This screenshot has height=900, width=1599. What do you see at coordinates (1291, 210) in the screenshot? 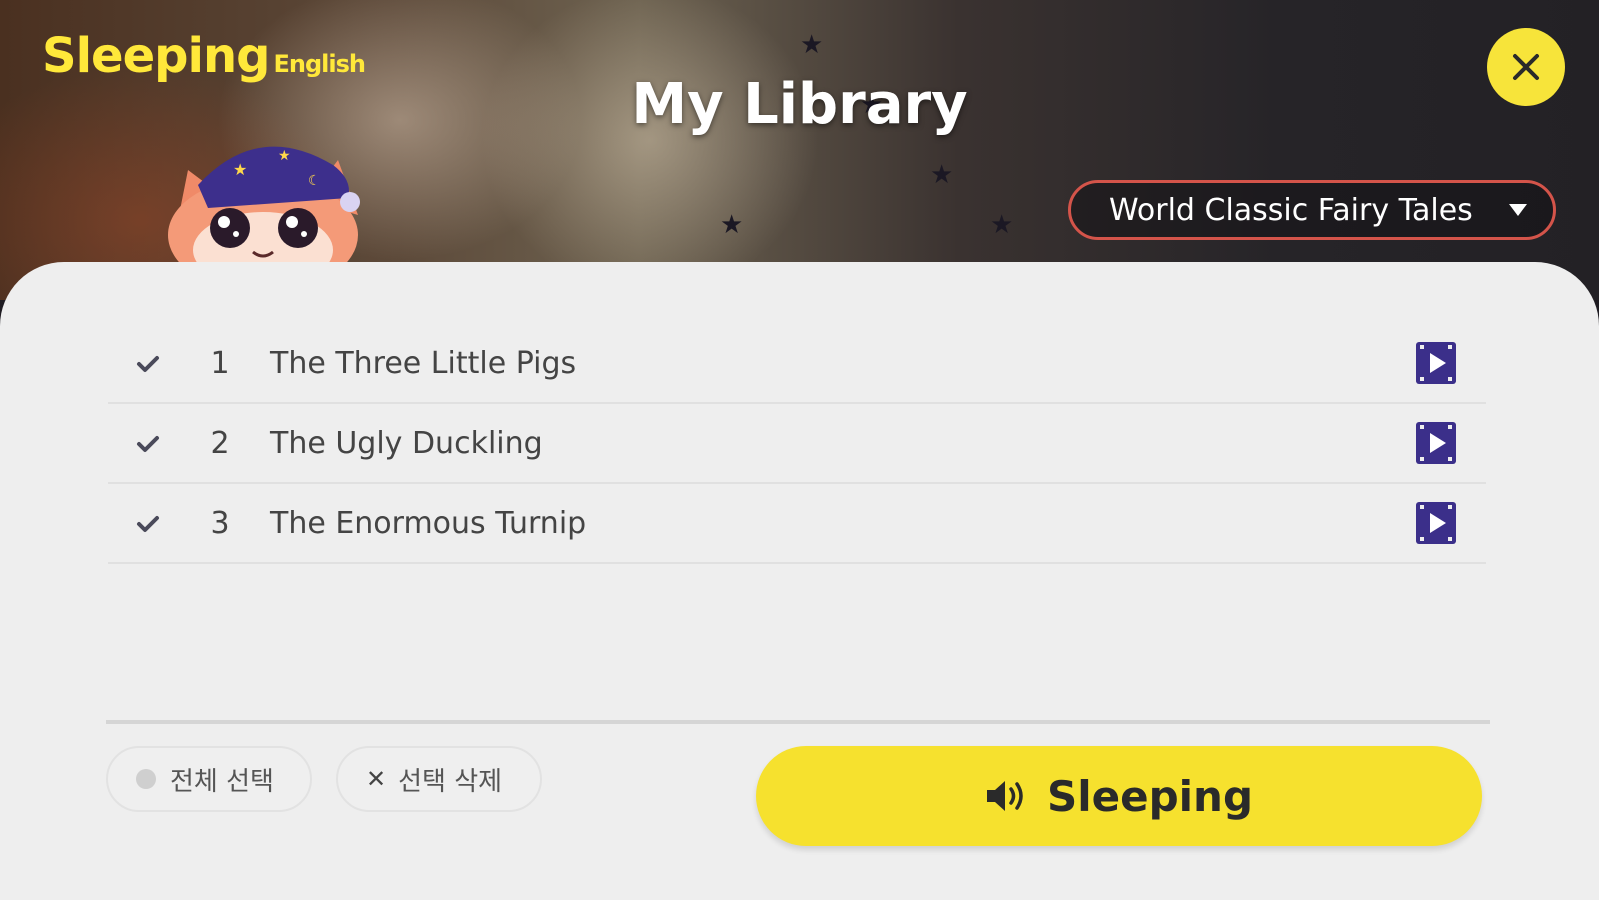
I see `category-selected-text: World Classic Fairy Tales` at bounding box center [1291, 210].